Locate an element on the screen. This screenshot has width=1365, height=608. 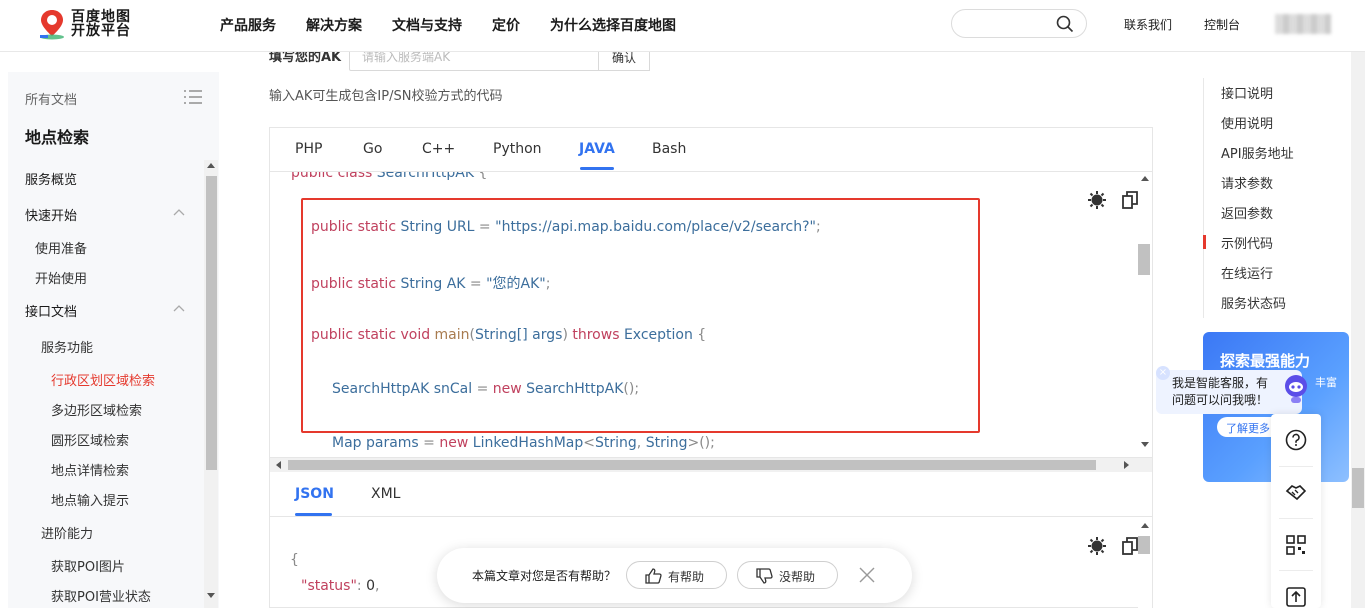
logo: 百度地图 开放平台 is located at coordinates (84, 24).